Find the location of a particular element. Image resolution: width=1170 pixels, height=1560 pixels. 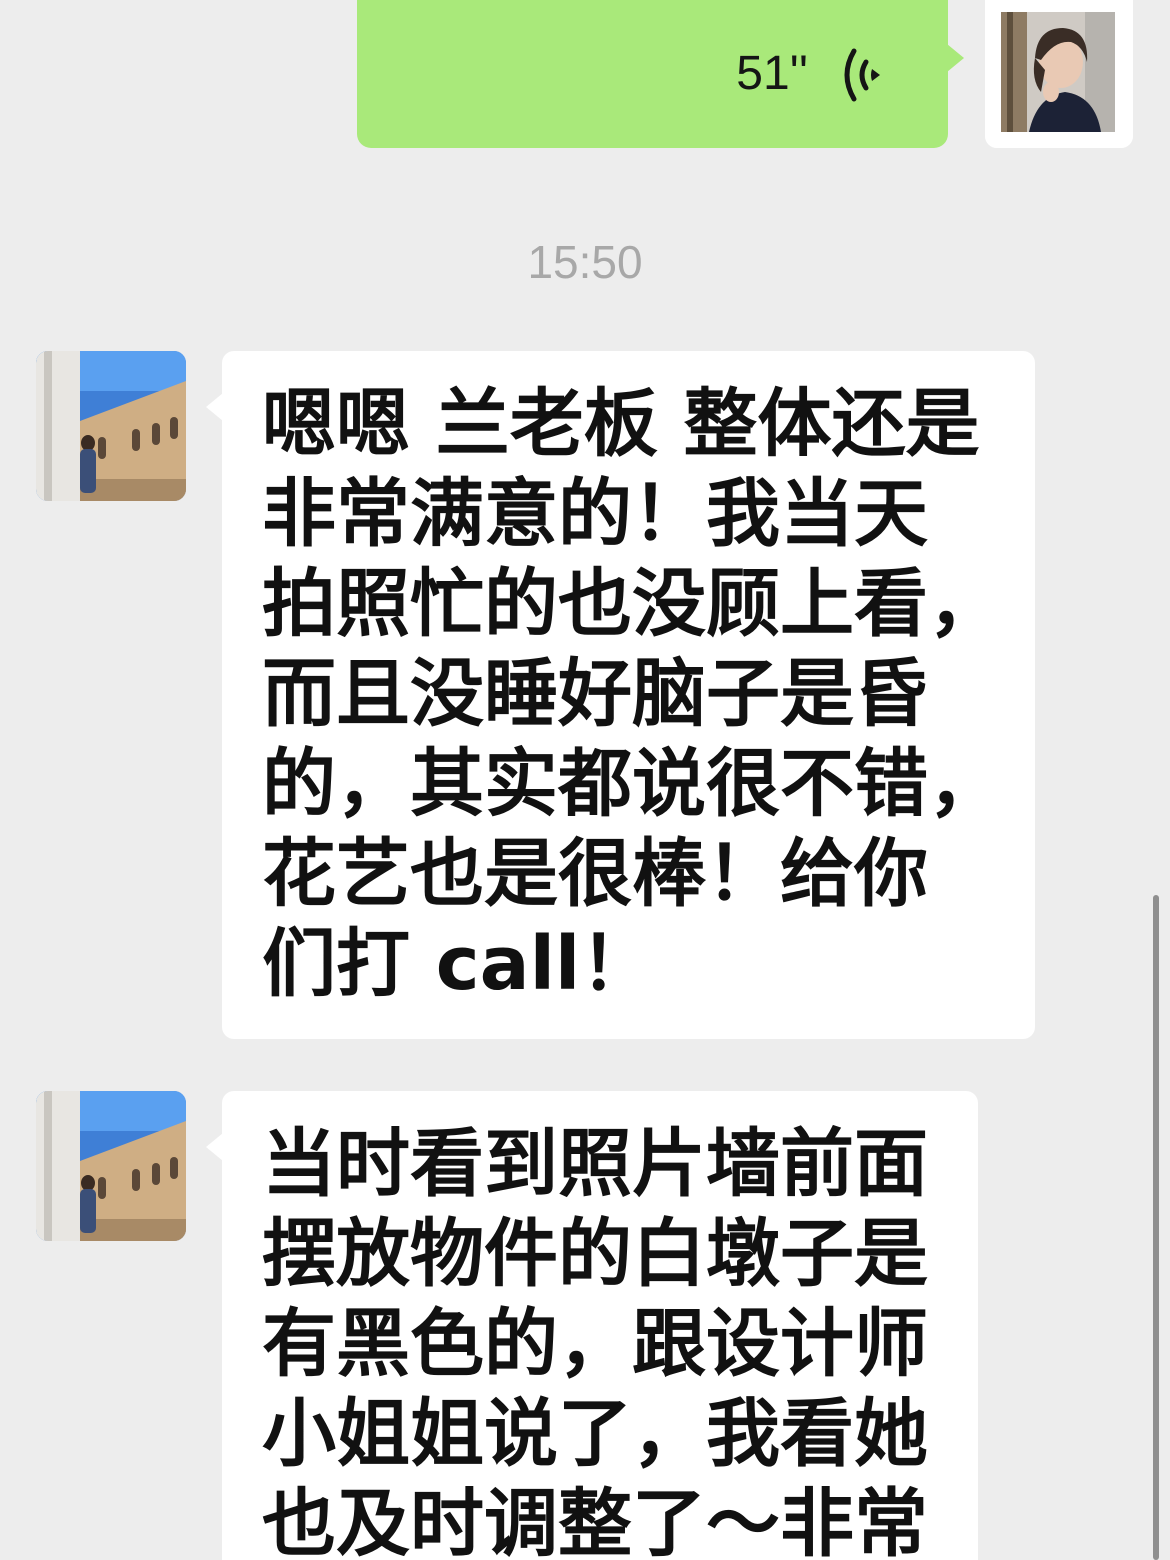

voice-duration: 51'' is located at coordinates (772, 73).